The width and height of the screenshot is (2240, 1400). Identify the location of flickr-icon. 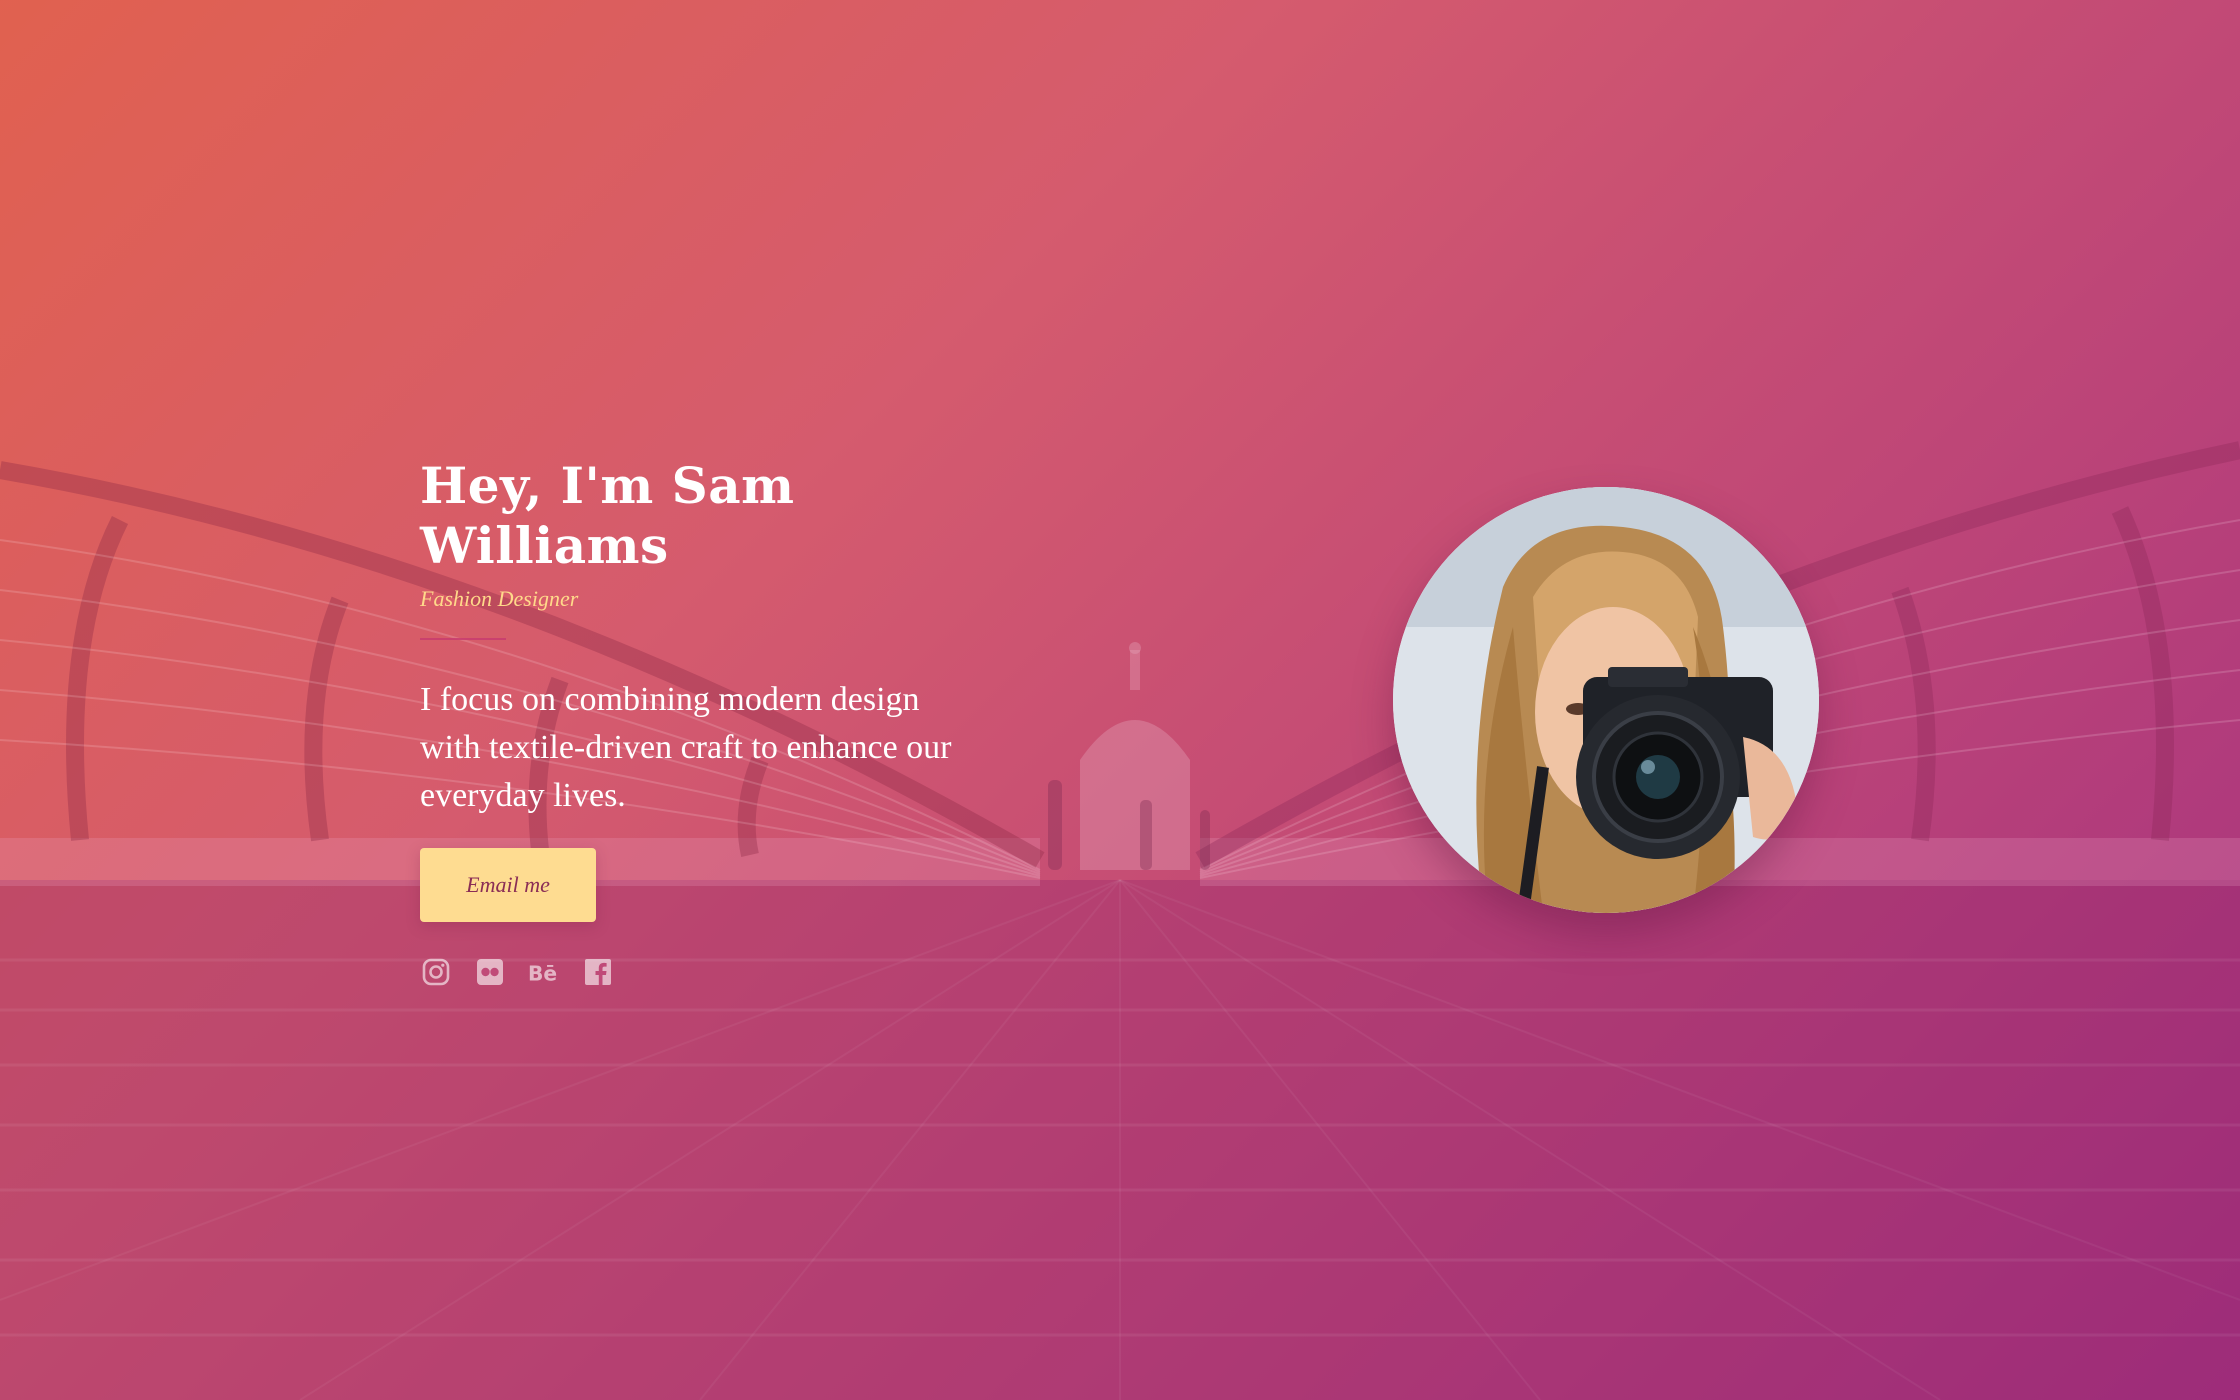
(490, 972).